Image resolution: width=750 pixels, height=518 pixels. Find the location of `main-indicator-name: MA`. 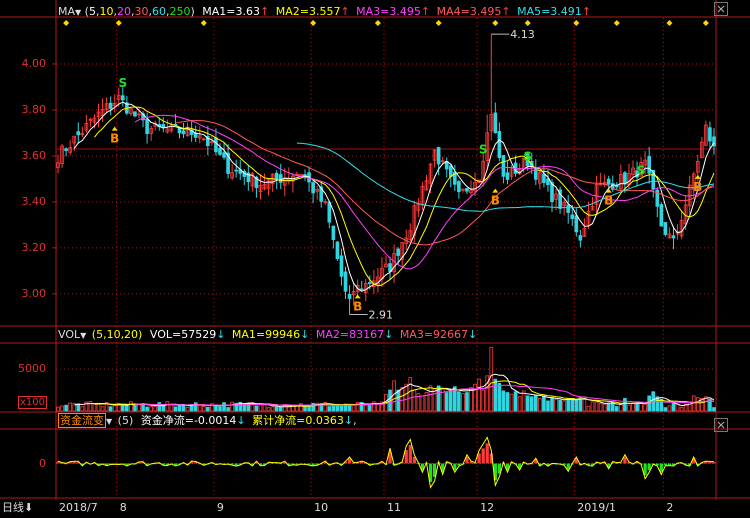

main-indicator-name: MA is located at coordinates (66, 11).